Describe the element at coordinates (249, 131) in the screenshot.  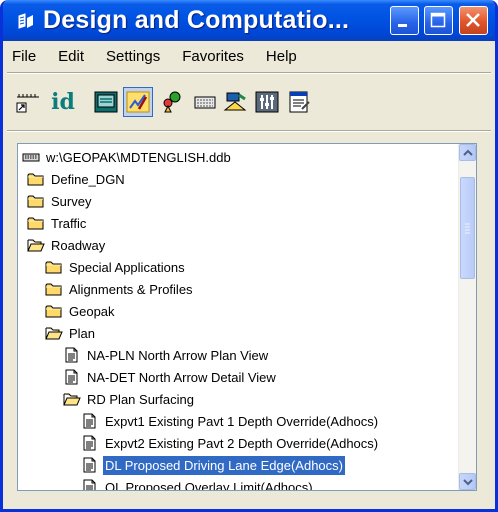
I see `toolbar-separator` at that location.